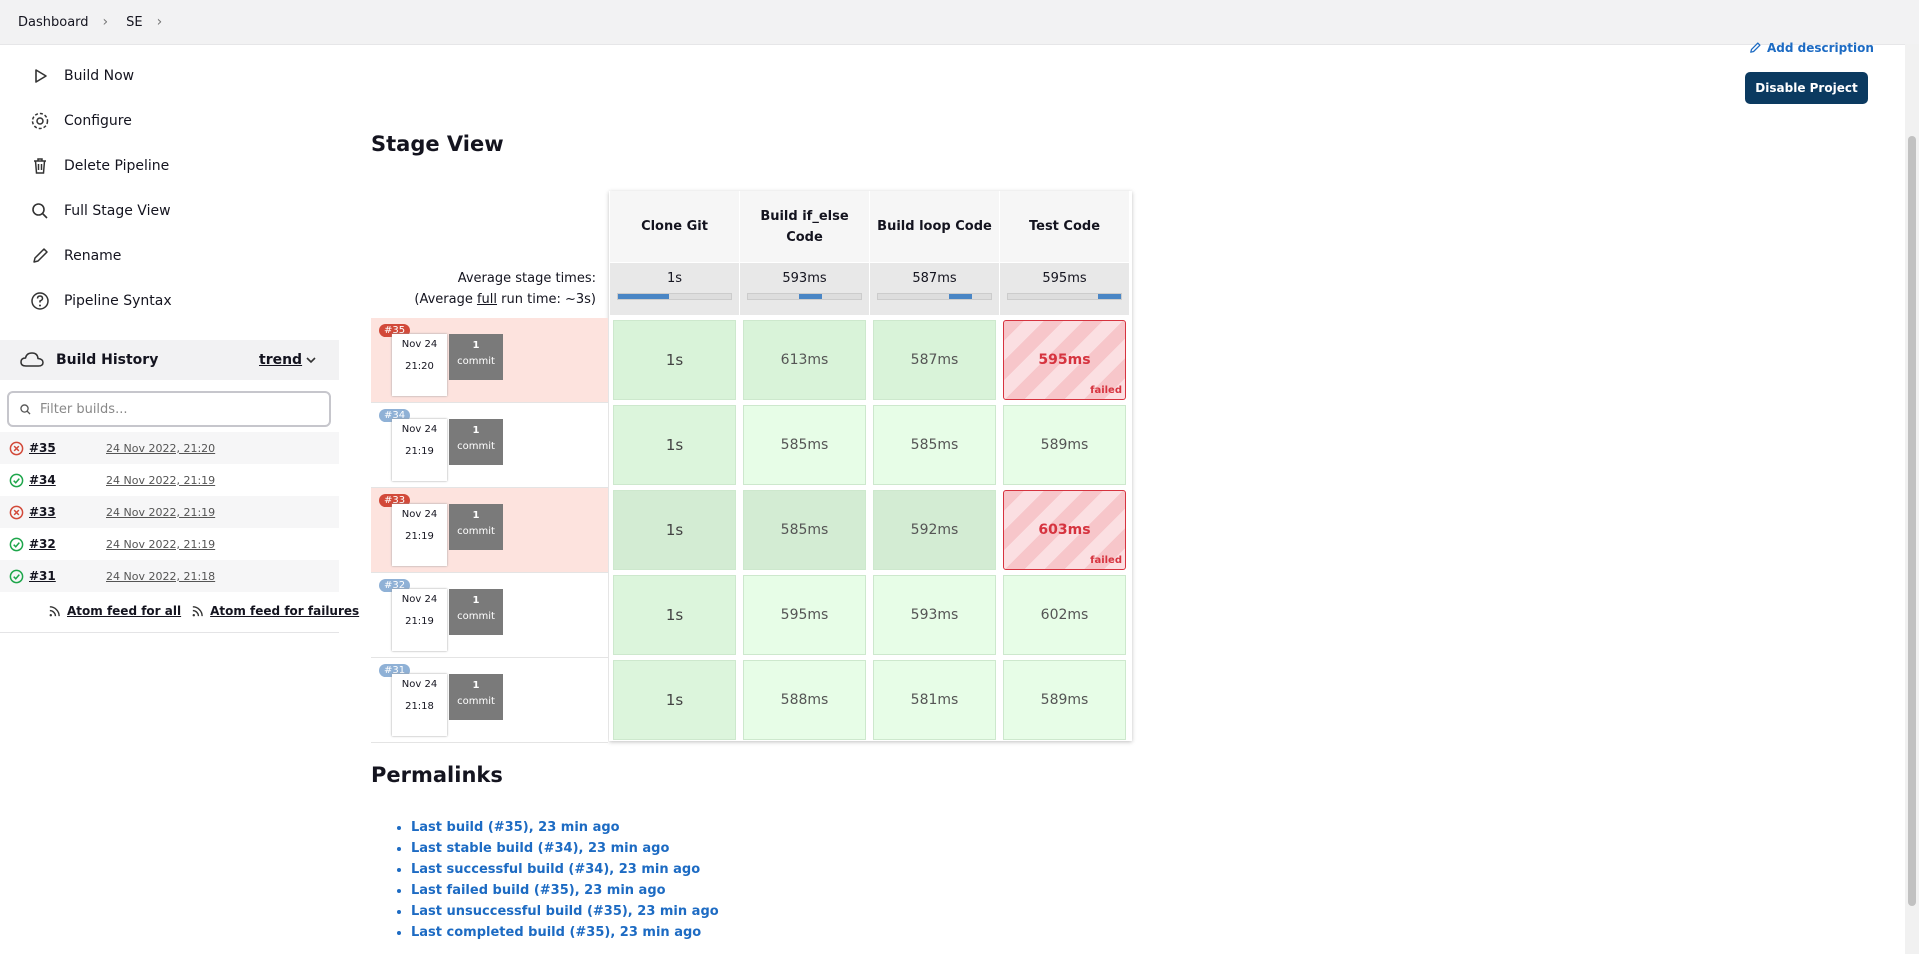 This screenshot has height=954, width=1919. I want to click on stage-cell: 595ms failed, so click(1064, 360).